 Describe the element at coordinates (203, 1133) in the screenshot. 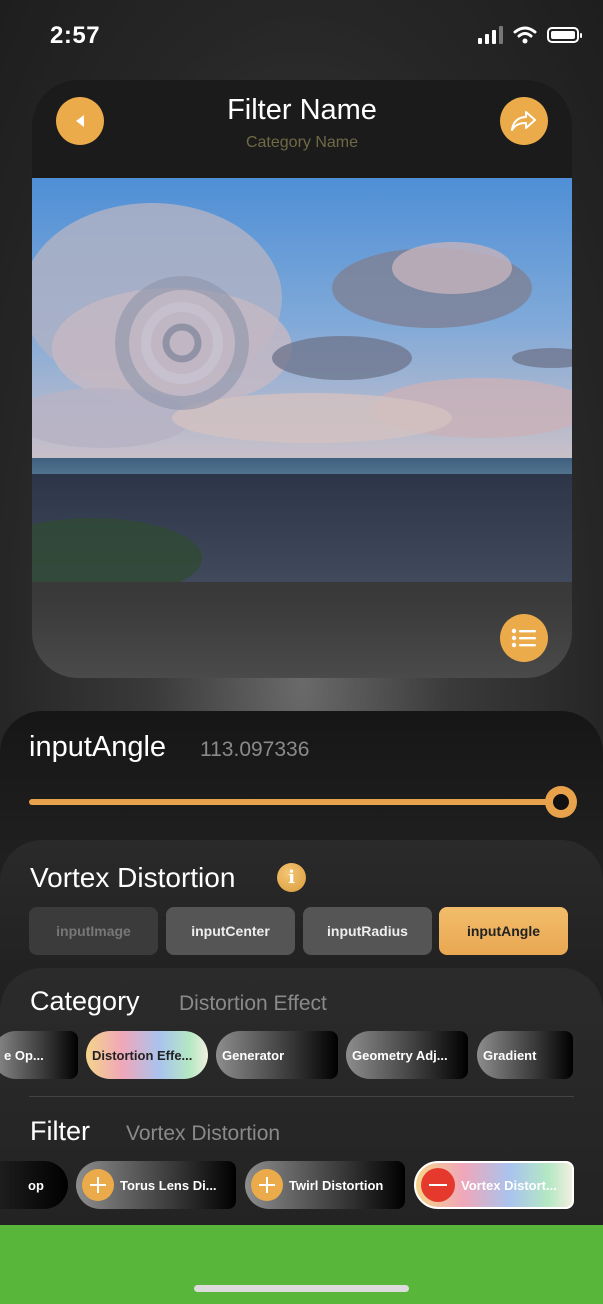

I see `filter-value: Vortex Distortion` at that location.